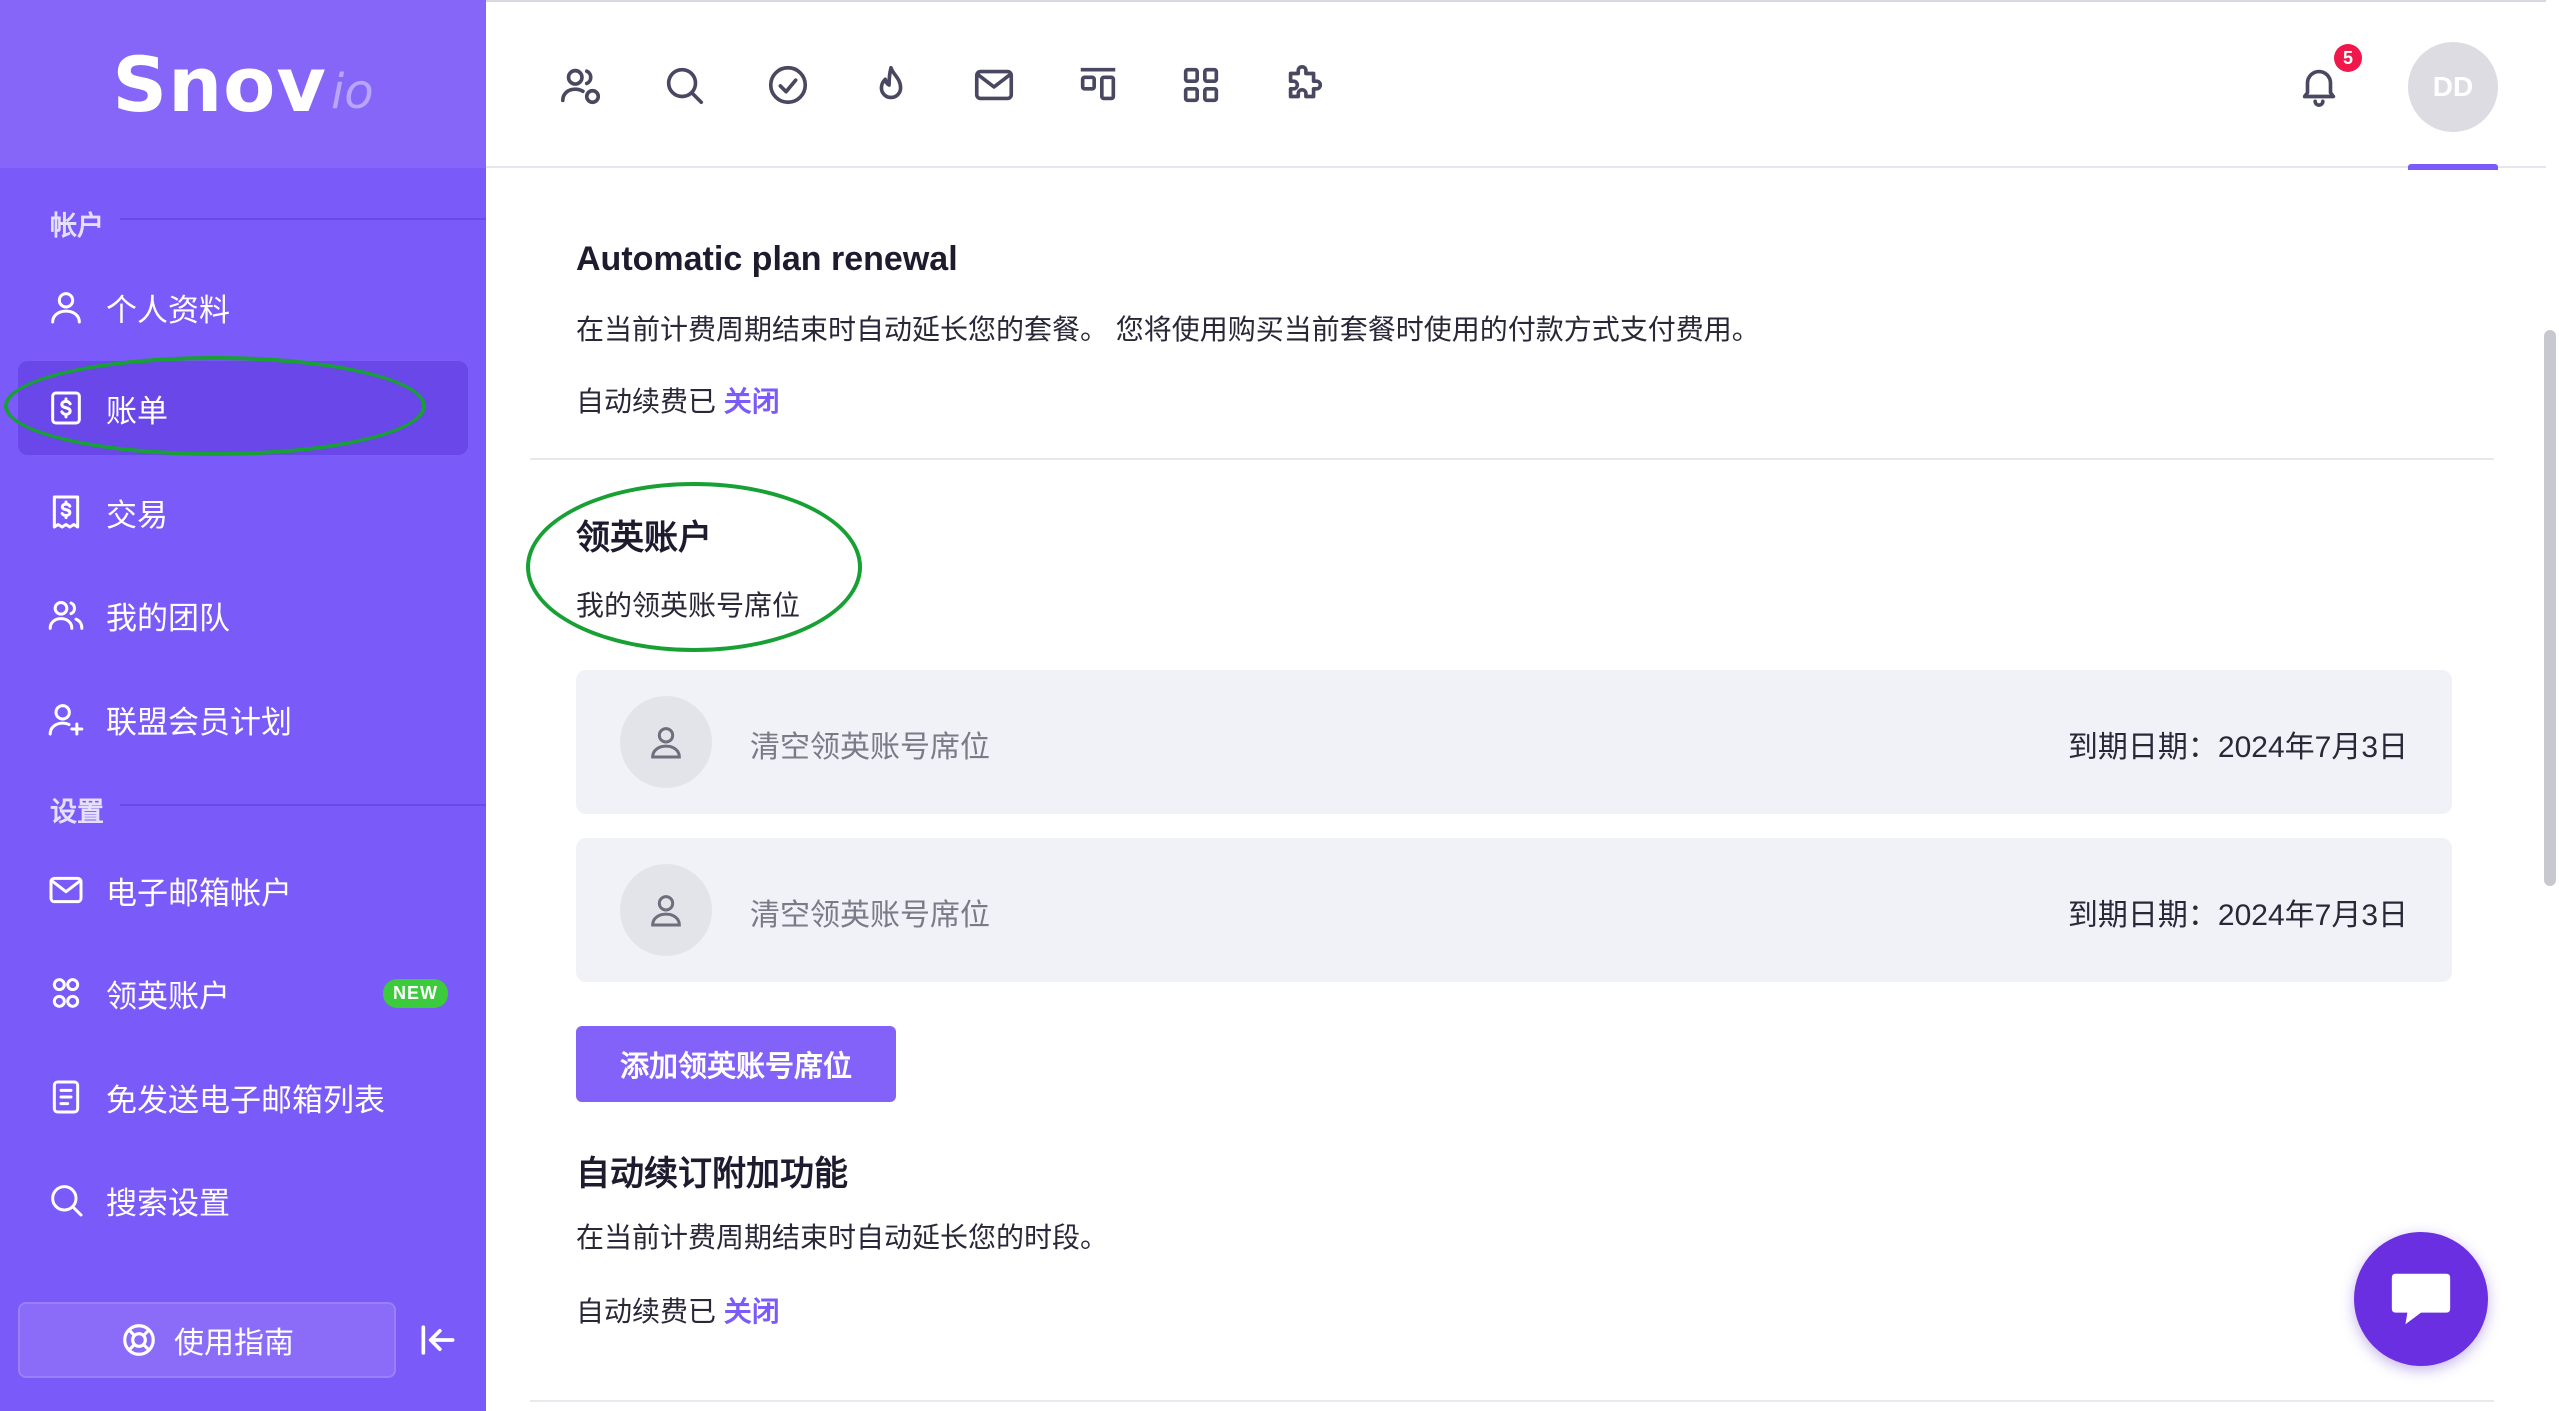 The width and height of the screenshot is (2559, 1411). I want to click on team-icon, so click(66, 615).